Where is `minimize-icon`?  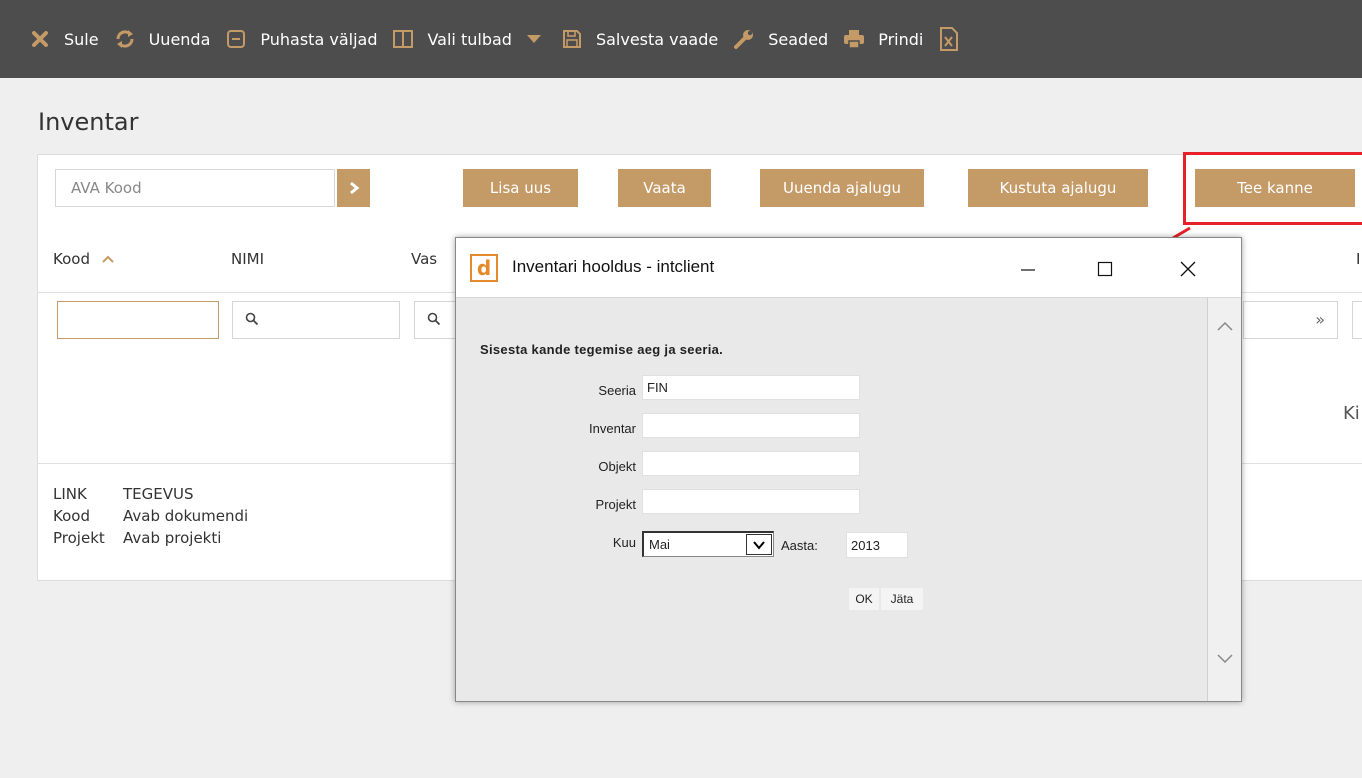
minimize-icon is located at coordinates (1028, 270).